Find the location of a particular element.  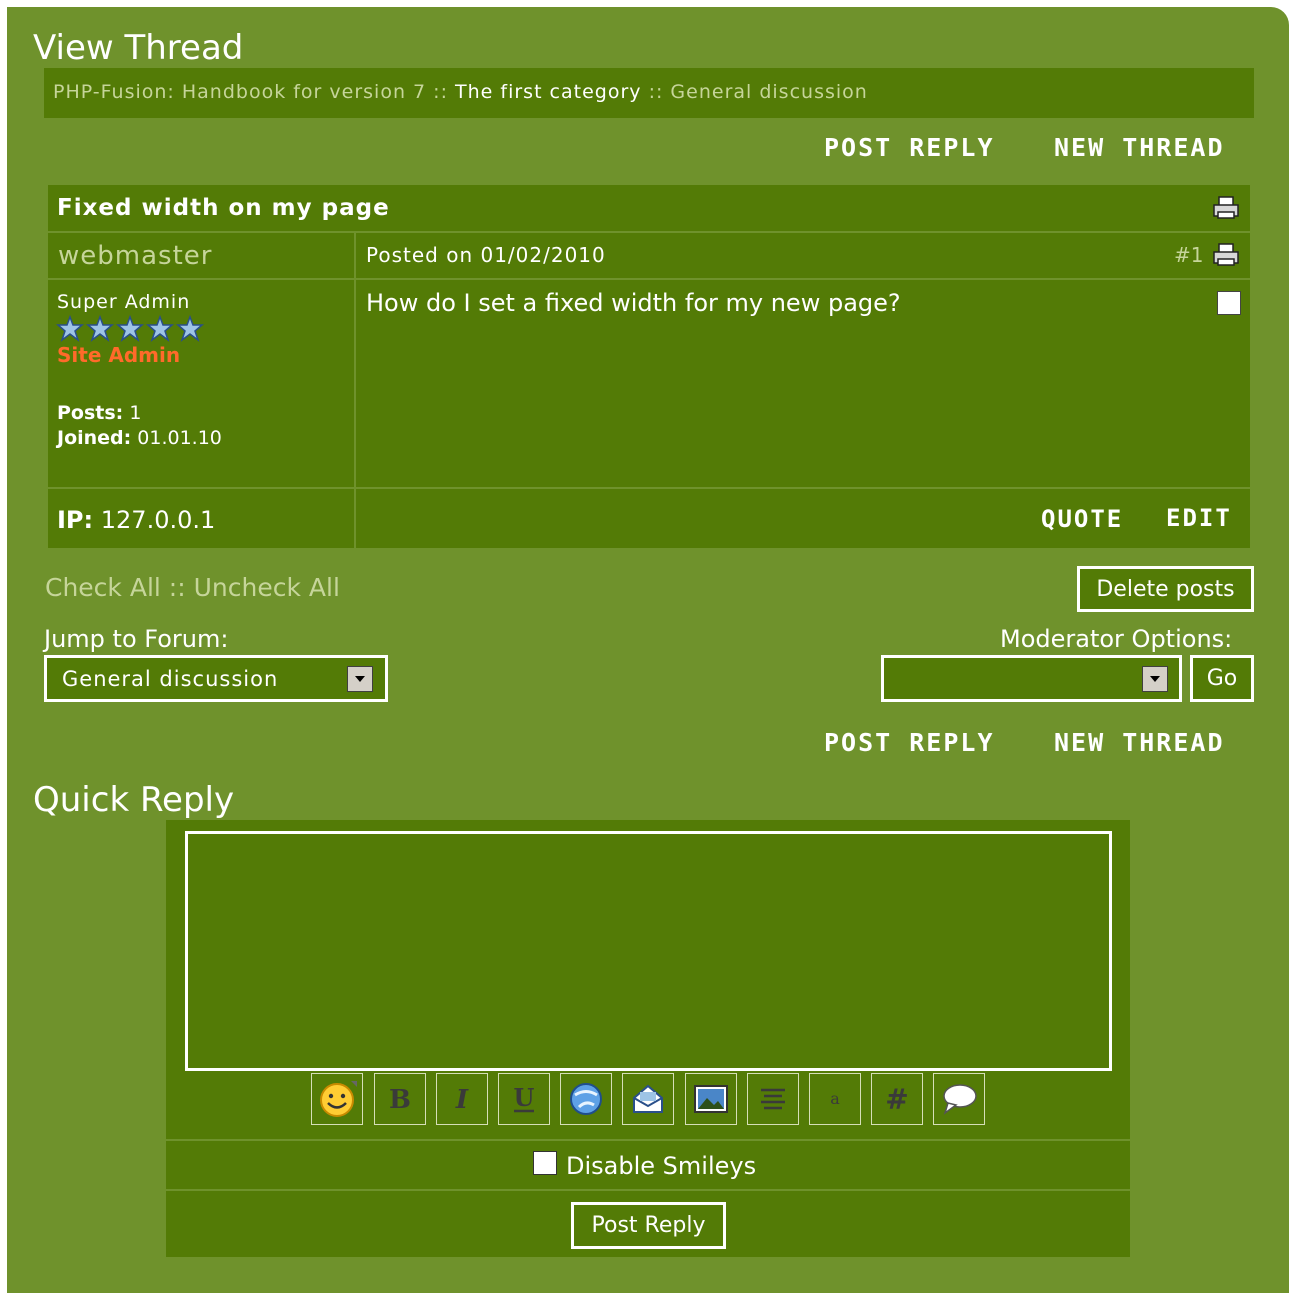

joined-value: 01.01.10 is located at coordinates (176, 438).